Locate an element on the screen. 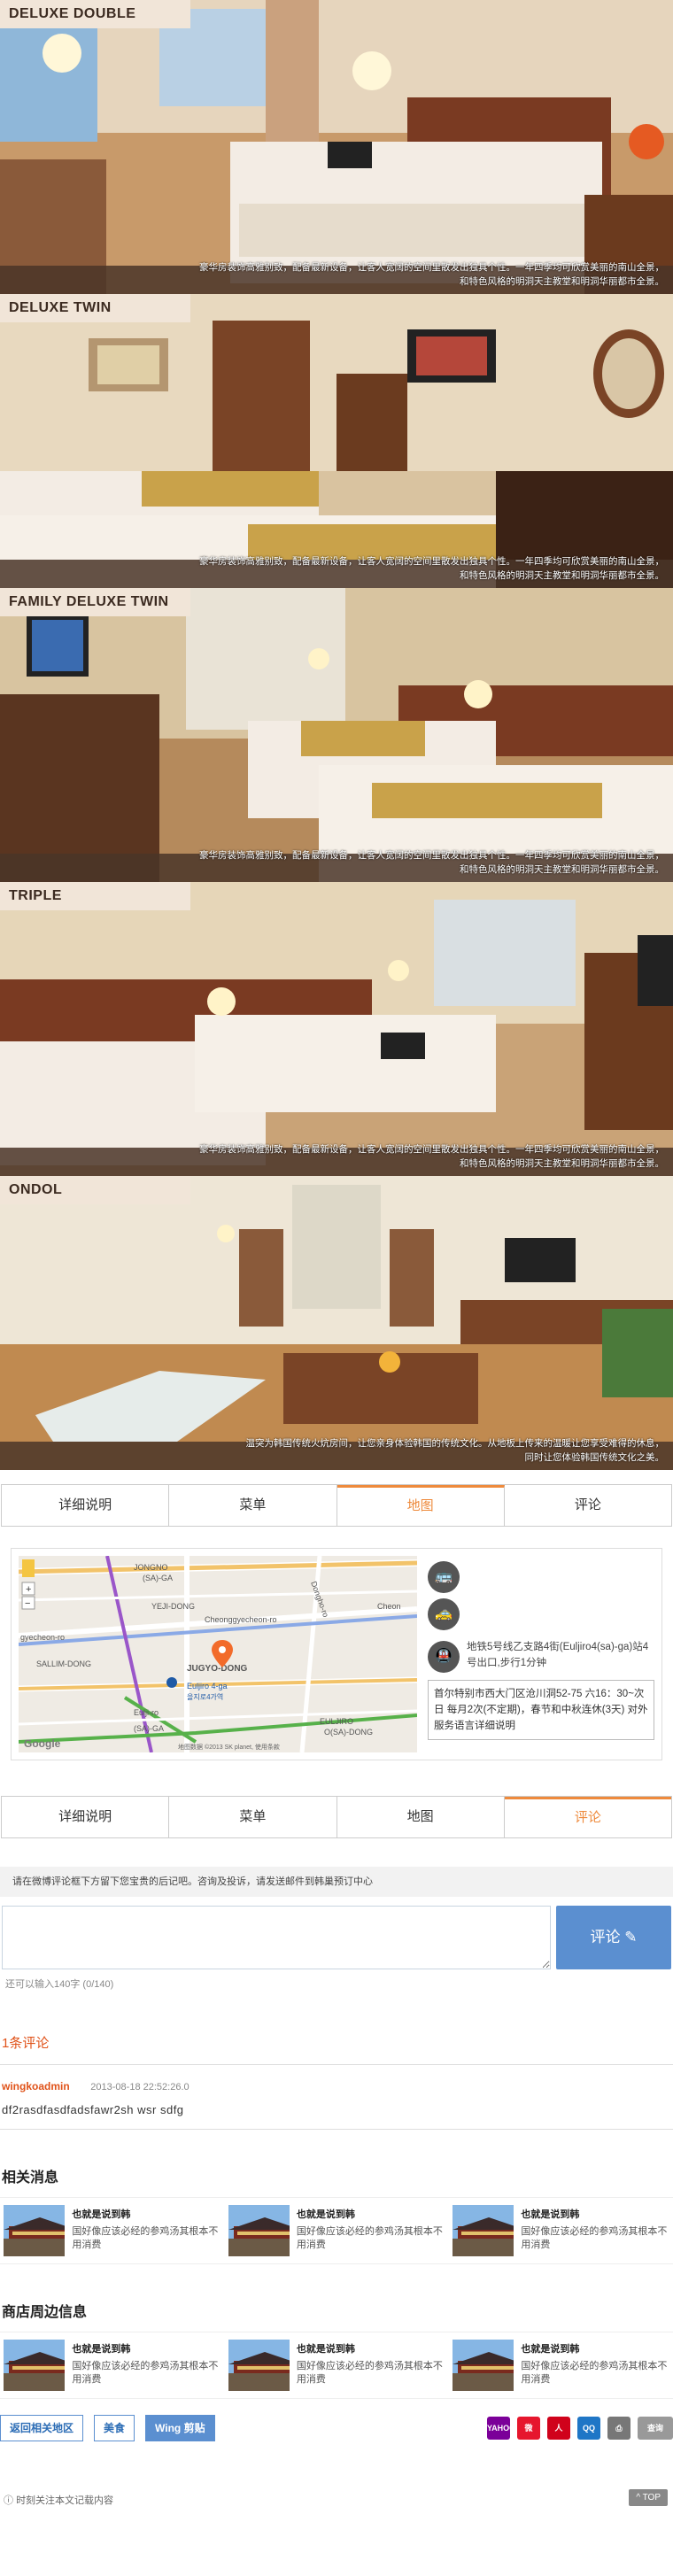 Image resolution: width=673 pixels, height=2576 pixels. pegman-icon is located at coordinates (28, 1568).